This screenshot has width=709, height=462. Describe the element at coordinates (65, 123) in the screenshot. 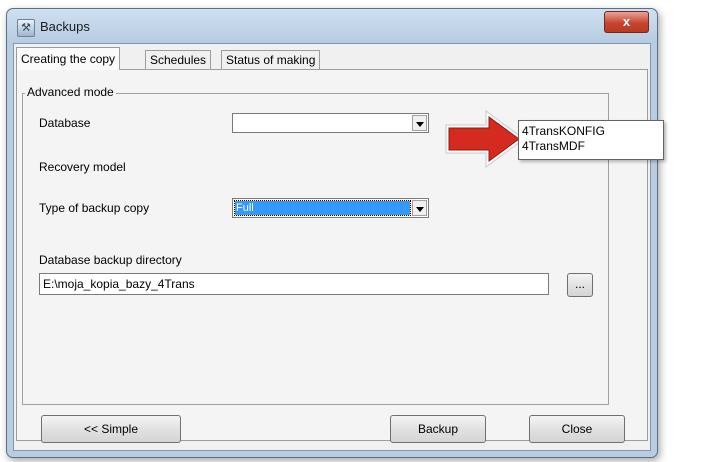

I see `database-label: Database` at that location.